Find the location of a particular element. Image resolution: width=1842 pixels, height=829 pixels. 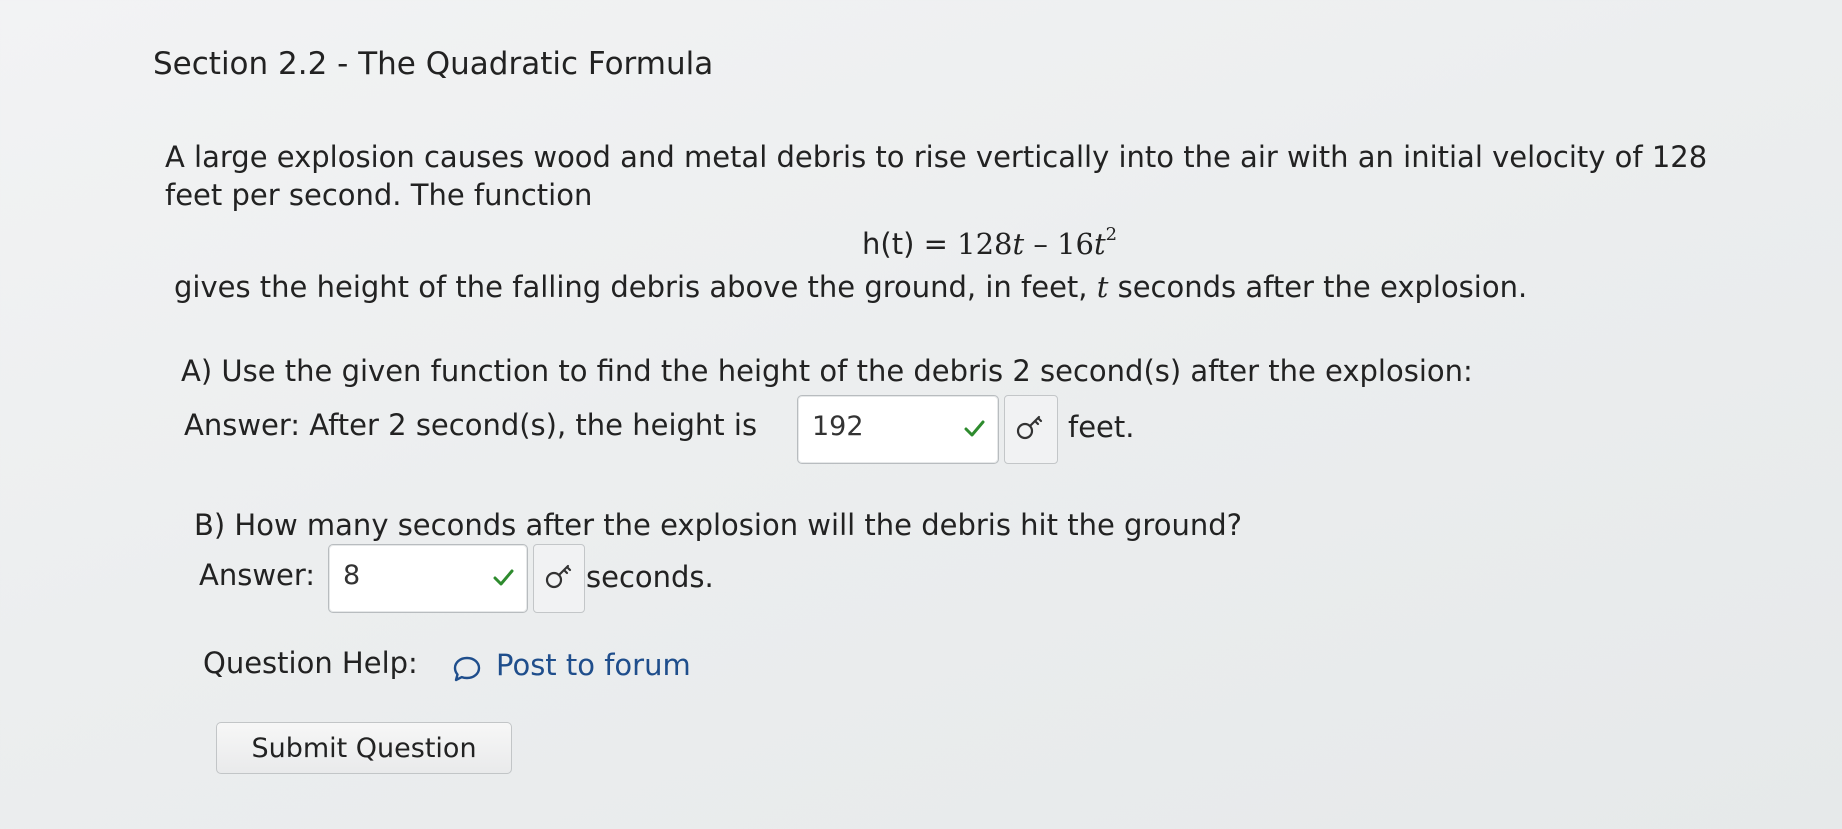

part-b-key-button is located at coordinates (559, 578).